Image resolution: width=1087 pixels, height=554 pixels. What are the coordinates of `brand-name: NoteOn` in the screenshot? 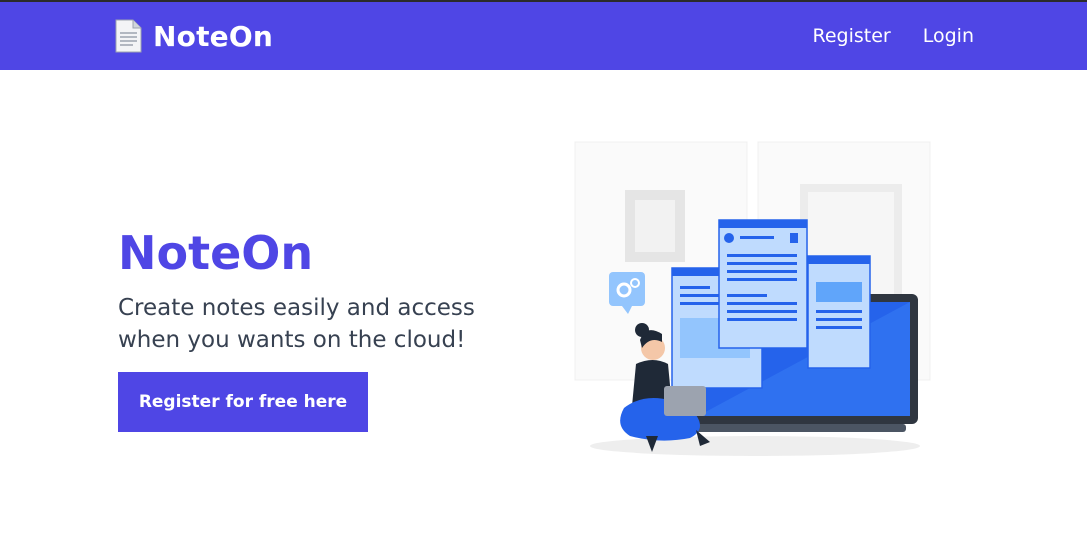 It's located at (213, 36).